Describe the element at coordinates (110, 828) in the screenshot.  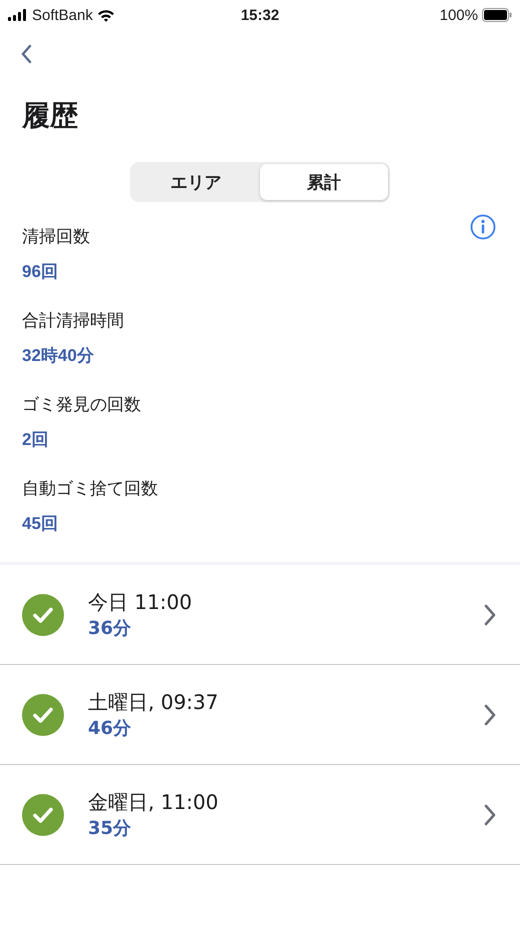
I see `history-duration: 35分` at that location.